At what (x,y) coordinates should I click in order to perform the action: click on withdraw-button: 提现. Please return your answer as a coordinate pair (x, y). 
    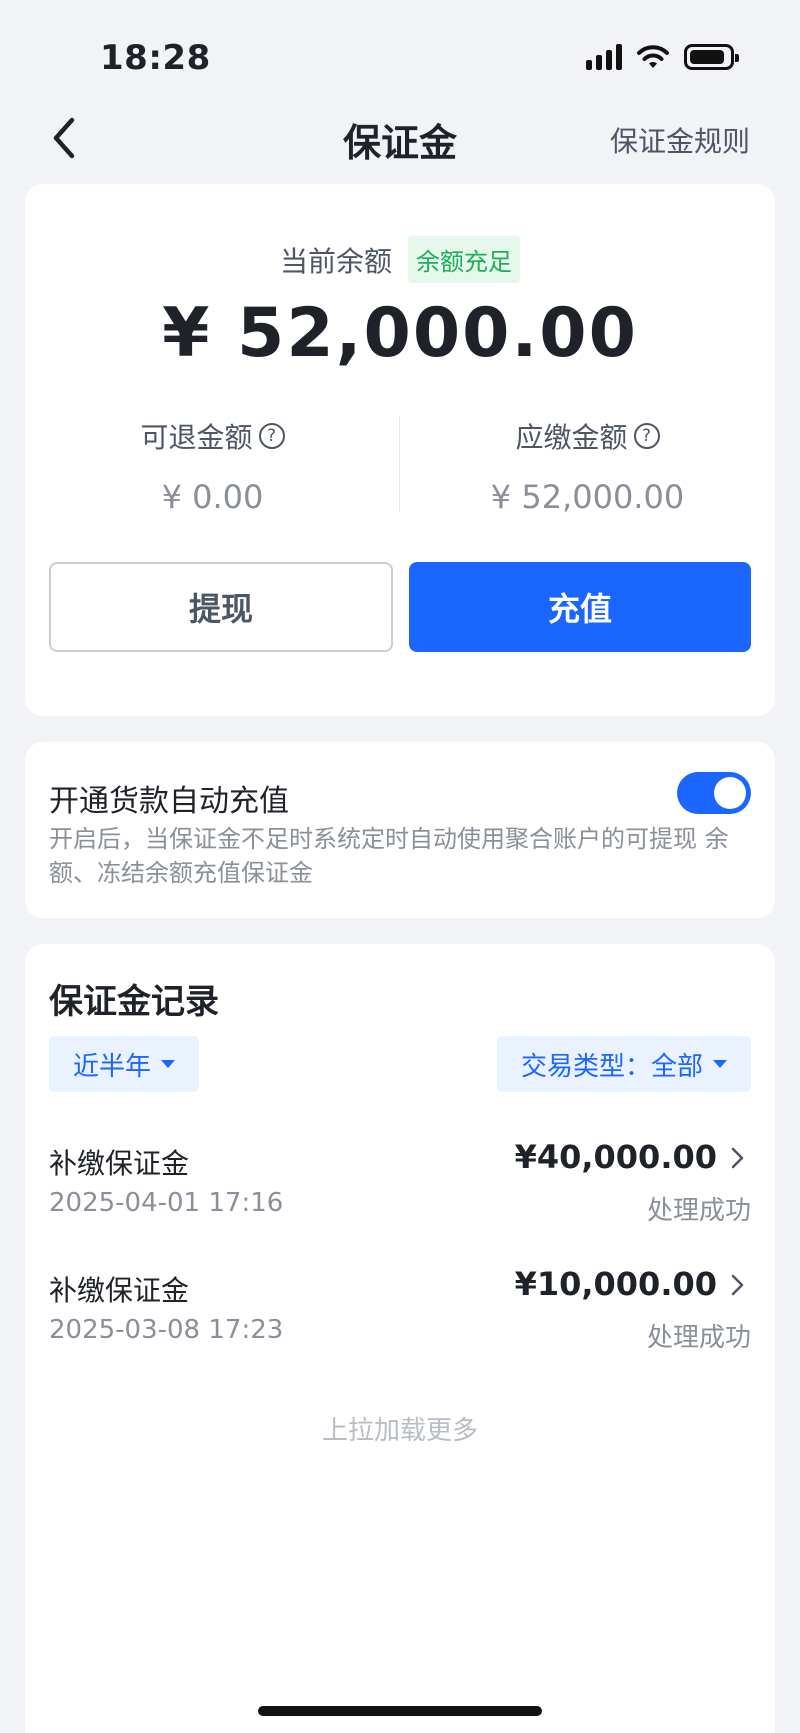
    Looking at the image, I should click on (221, 607).